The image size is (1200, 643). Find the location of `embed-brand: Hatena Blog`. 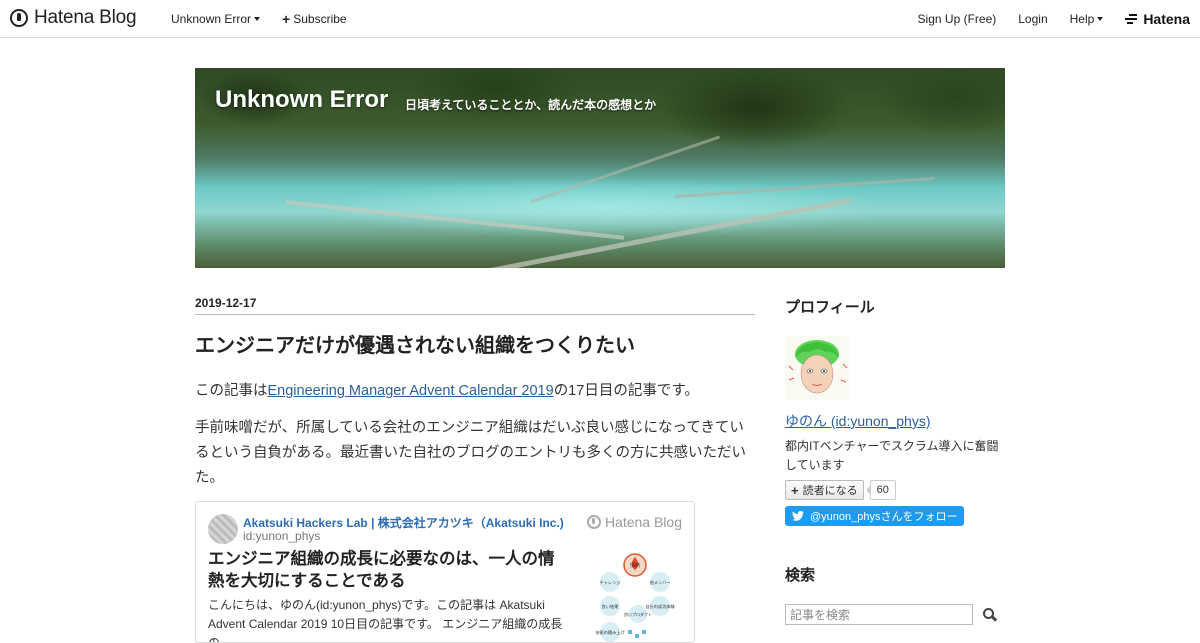

embed-brand: Hatena Blog is located at coordinates (643, 522).